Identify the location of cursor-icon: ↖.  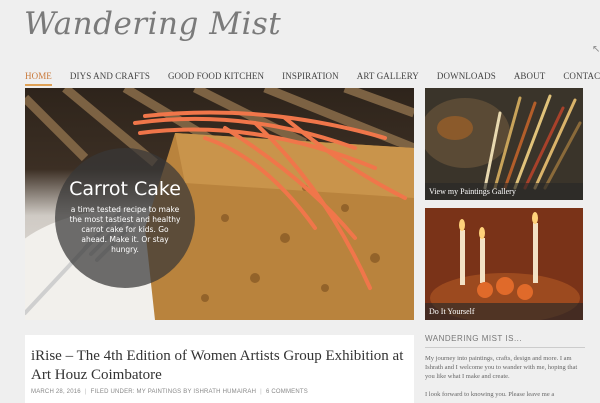
(596, 49).